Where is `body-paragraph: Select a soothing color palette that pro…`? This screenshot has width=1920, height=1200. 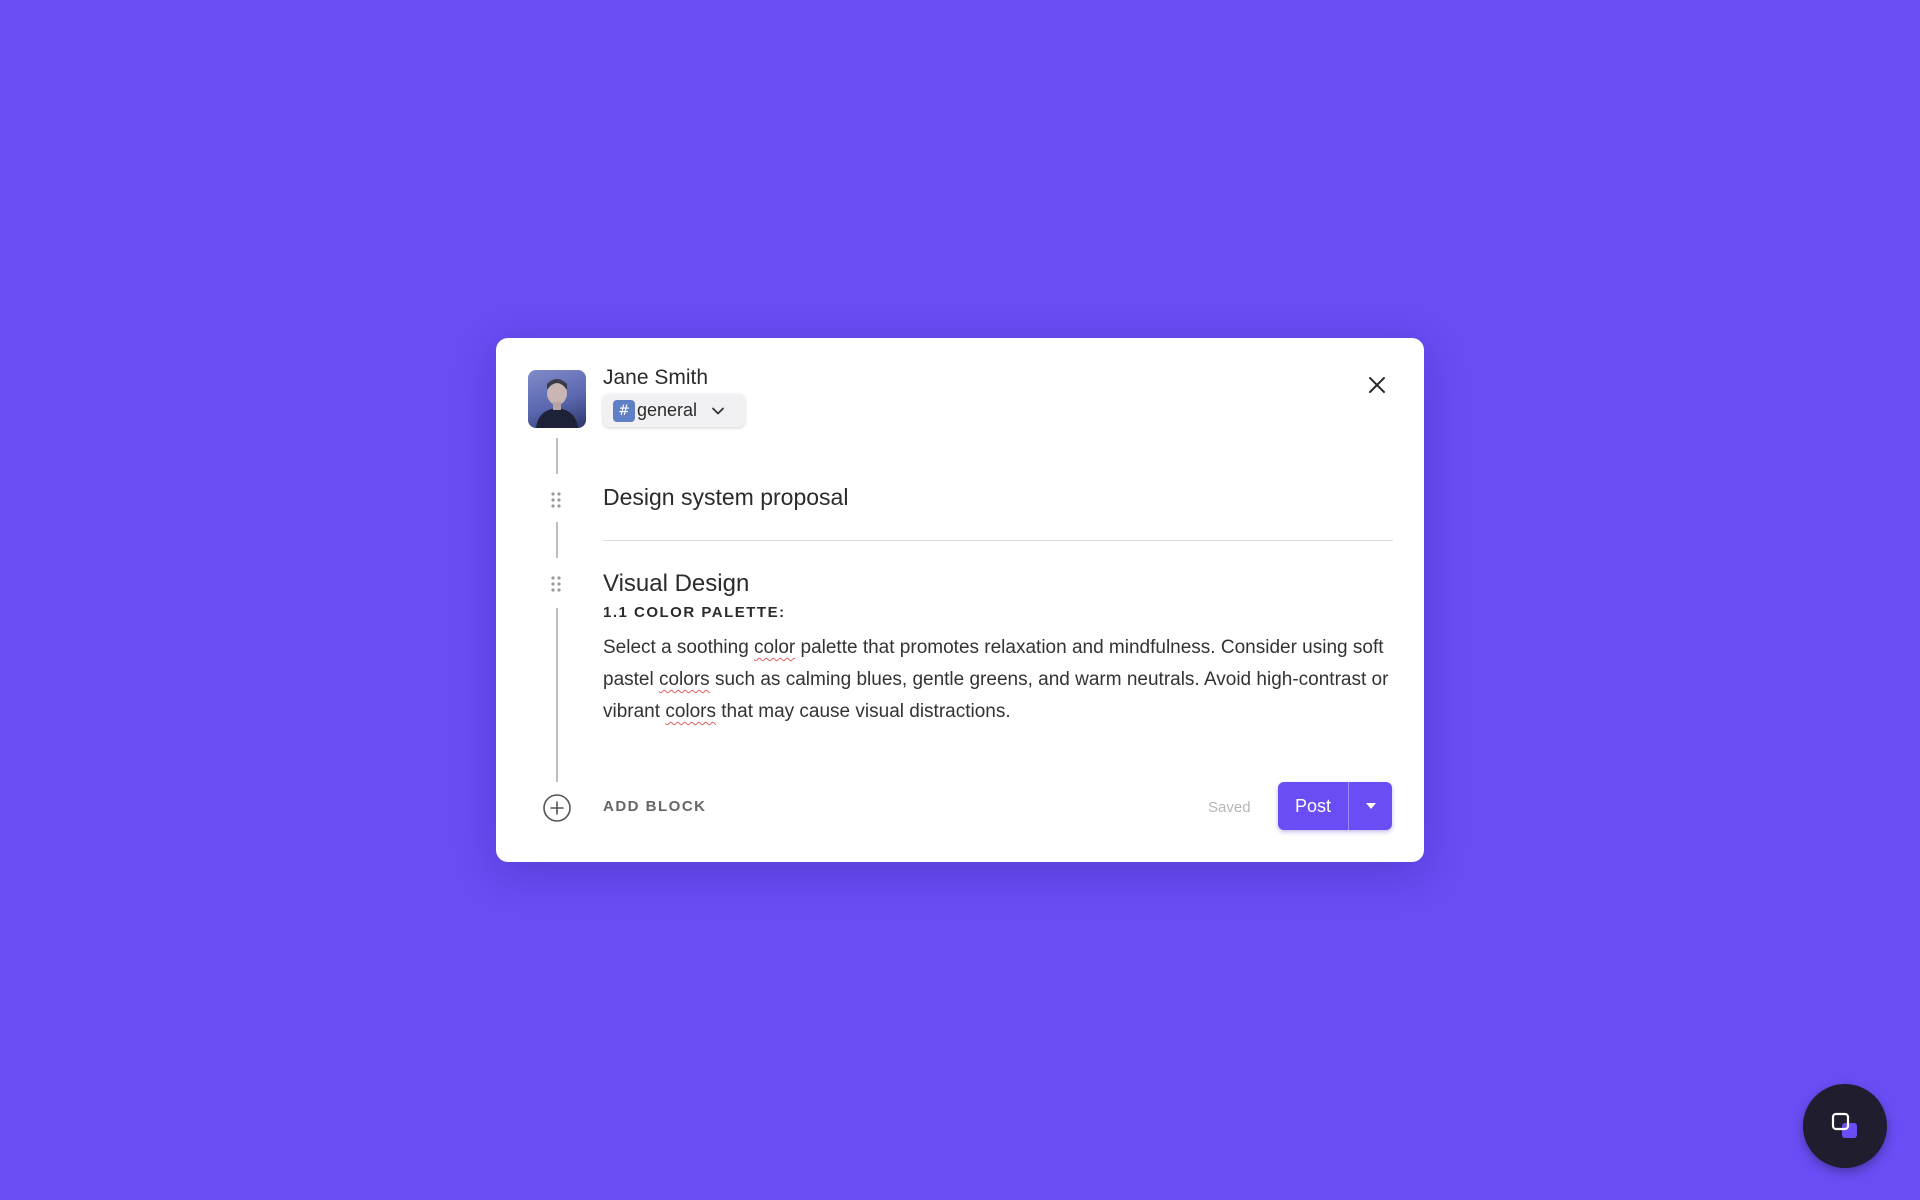 body-paragraph: Select a soothing color palette that pro… is located at coordinates (998, 680).